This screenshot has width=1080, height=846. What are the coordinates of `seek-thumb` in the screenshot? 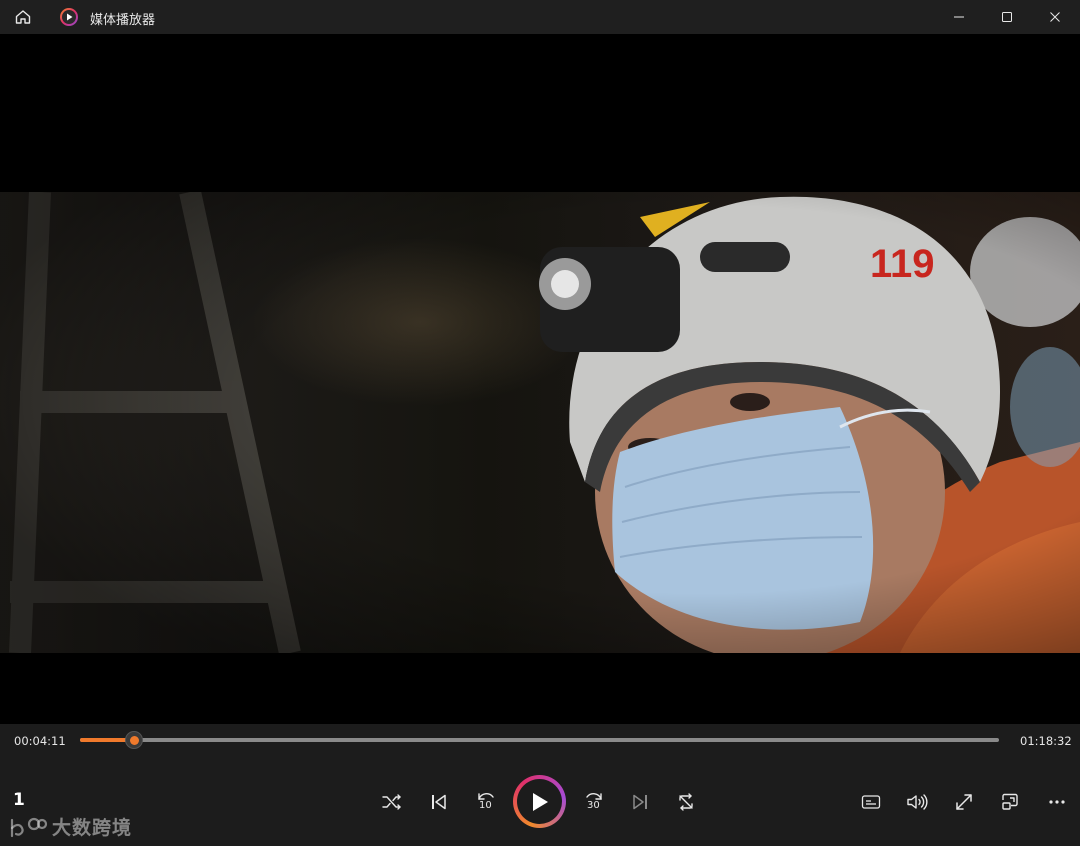 It's located at (134, 740).